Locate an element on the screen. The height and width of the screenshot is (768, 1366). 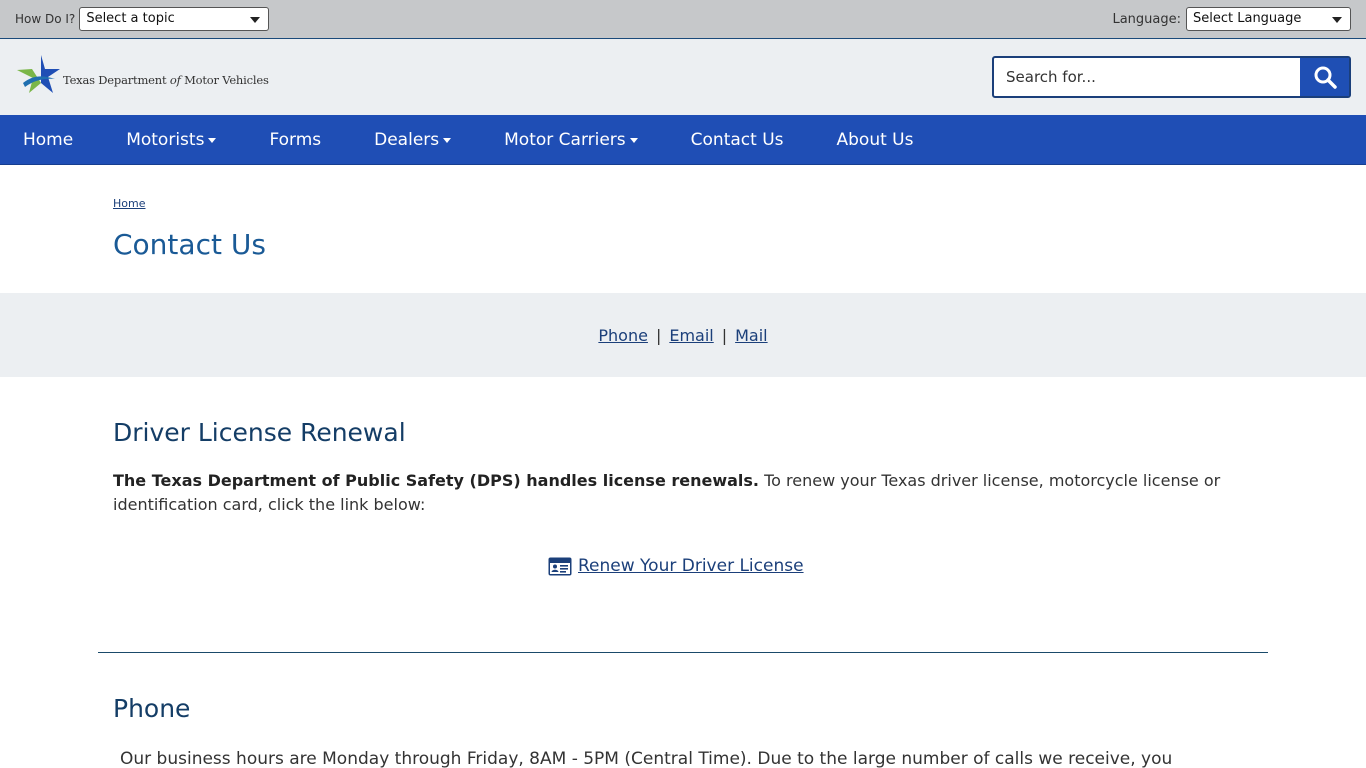
search-input is located at coordinates (1147, 77).